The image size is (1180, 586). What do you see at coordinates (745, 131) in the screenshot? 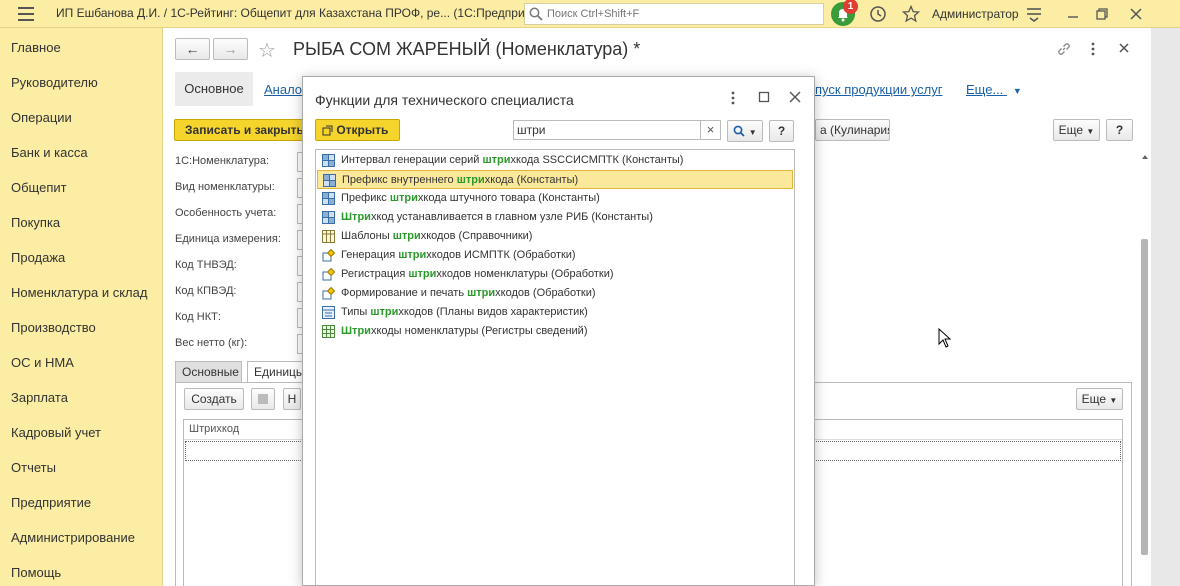
I see `search-options-button: ▼` at bounding box center [745, 131].